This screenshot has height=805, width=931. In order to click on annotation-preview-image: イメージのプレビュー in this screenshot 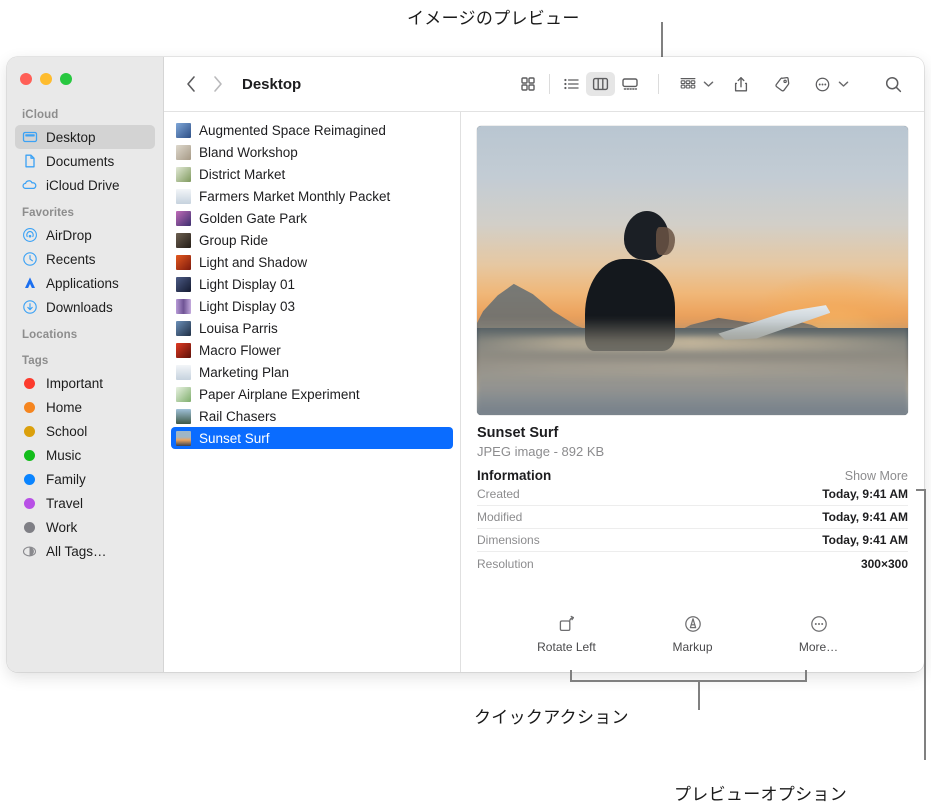, I will do `click(493, 18)`.